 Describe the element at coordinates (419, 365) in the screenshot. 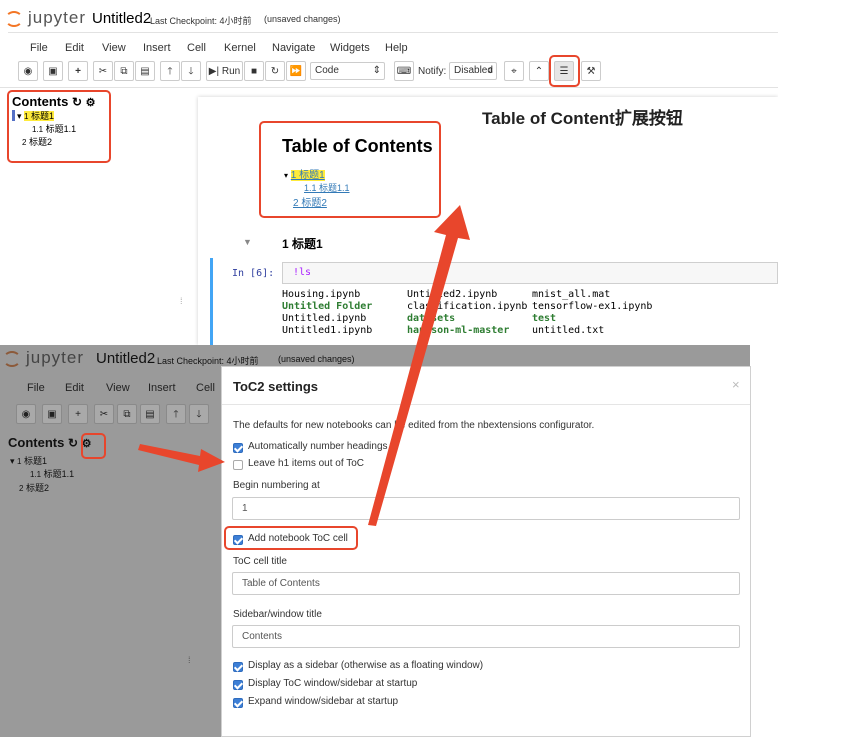

I see `arrow-to-toc-cell` at that location.